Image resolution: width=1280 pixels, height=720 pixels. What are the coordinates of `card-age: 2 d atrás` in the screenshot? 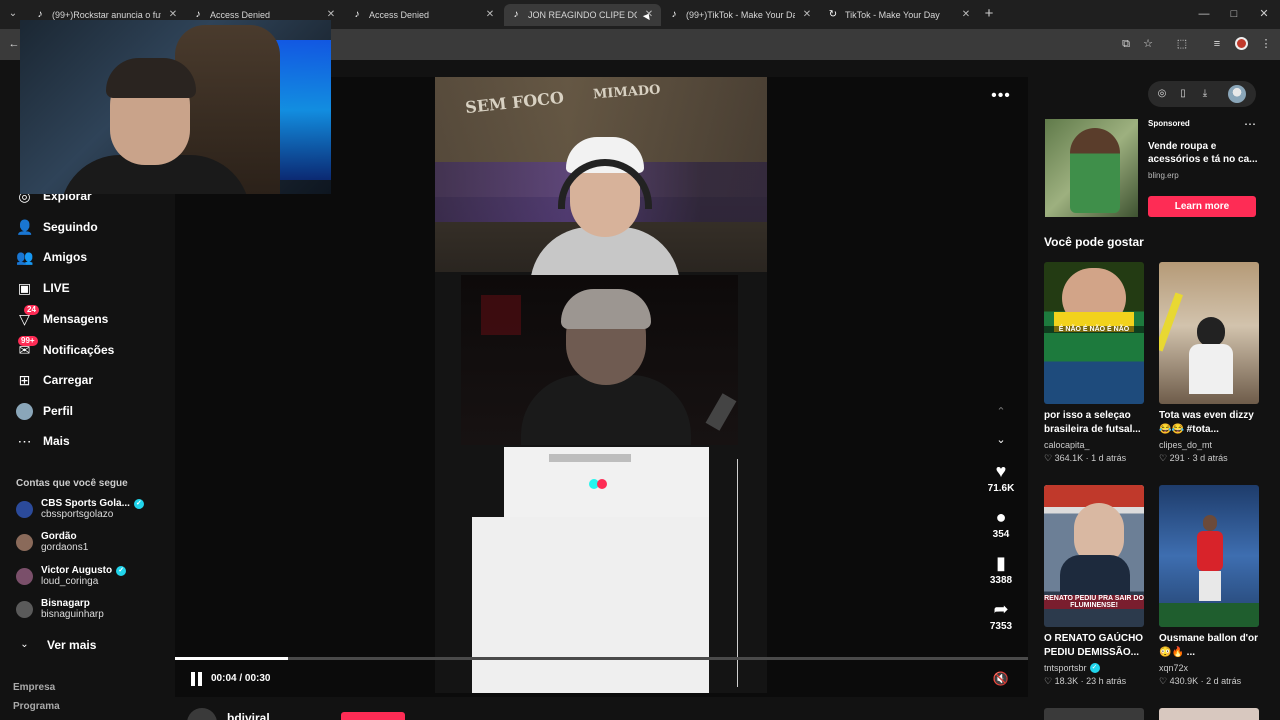 It's located at (1224, 681).